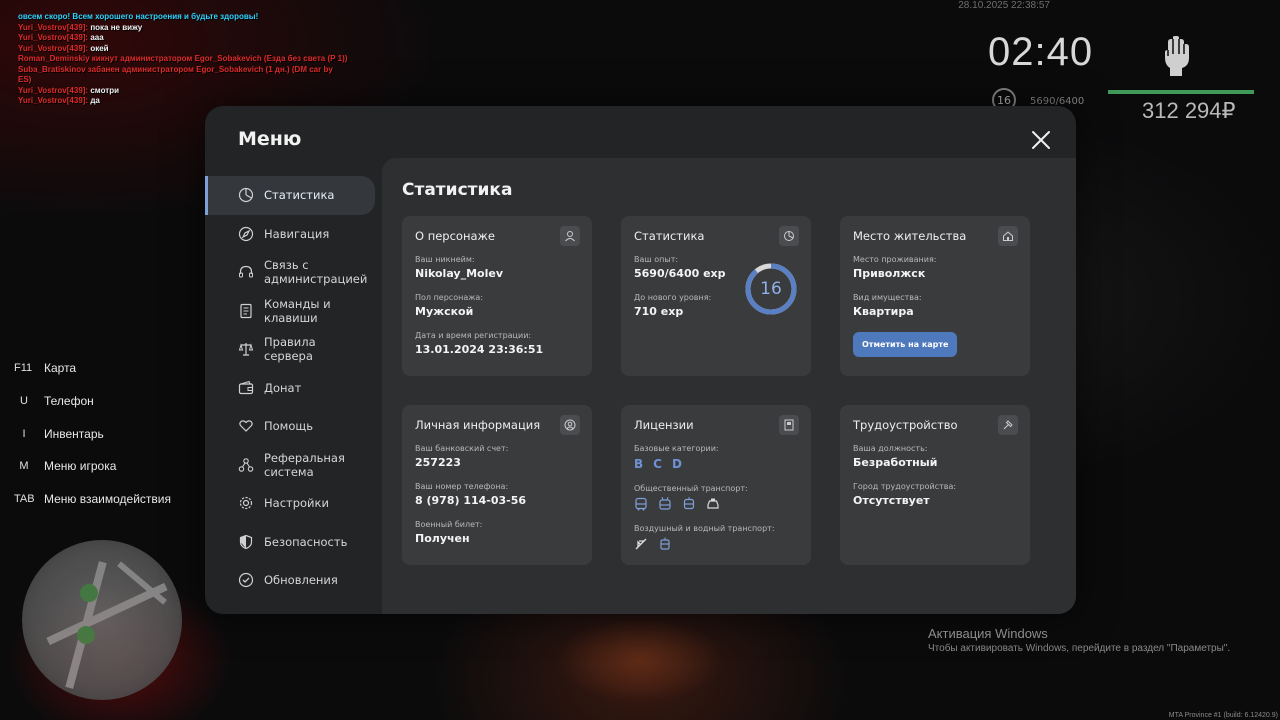 This screenshot has width=1280, height=720. What do you see at coordinates (713, 503) in the screenshot?
I see `taxi-icon` at bounding box center [713, 503].